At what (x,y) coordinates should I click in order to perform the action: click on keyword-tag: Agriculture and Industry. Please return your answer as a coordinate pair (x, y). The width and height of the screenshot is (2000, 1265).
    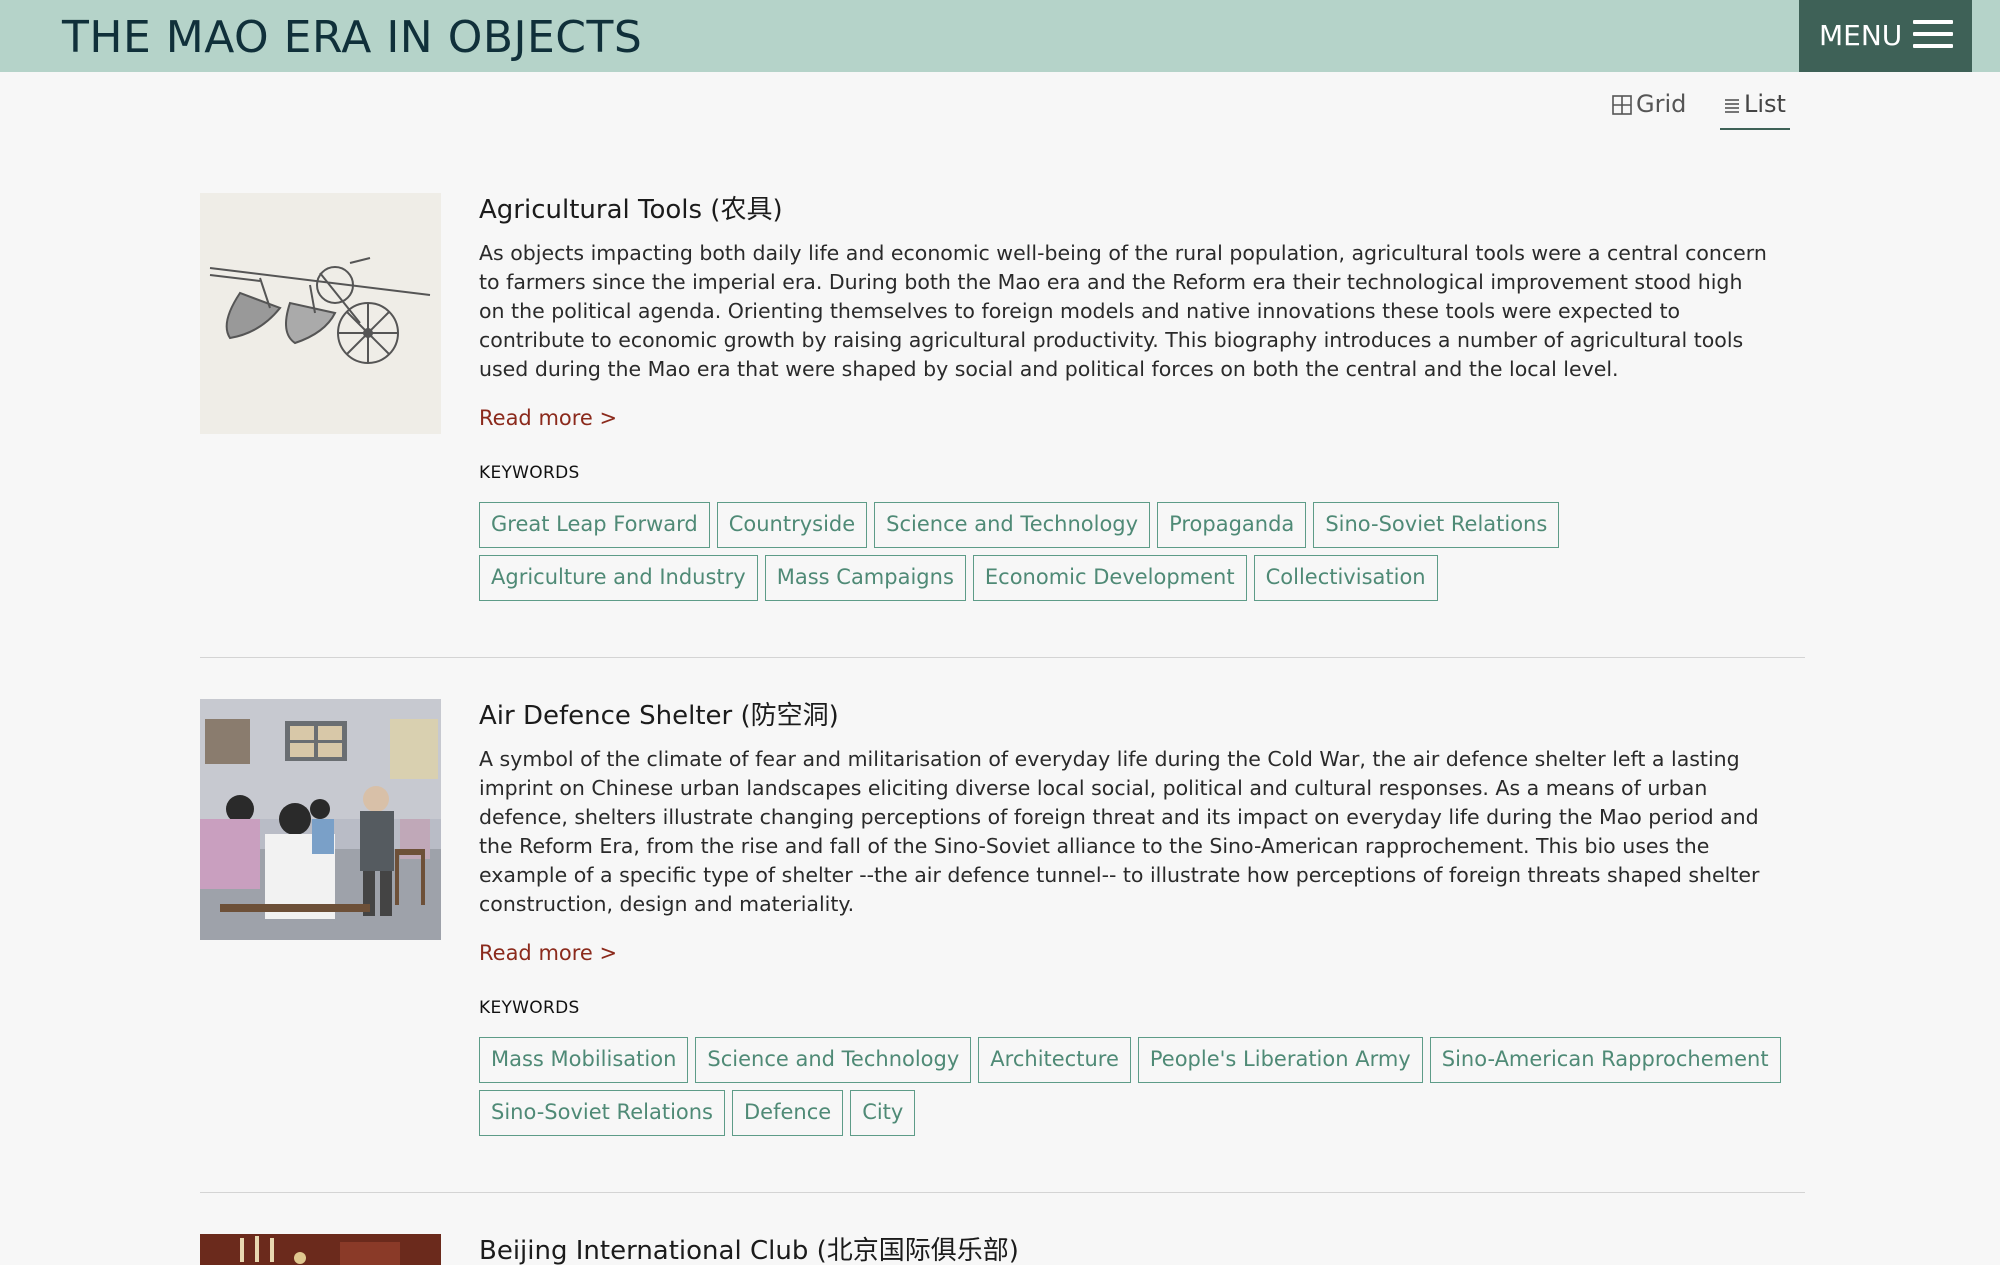
    Looking at the image, I should click on (618, 578).